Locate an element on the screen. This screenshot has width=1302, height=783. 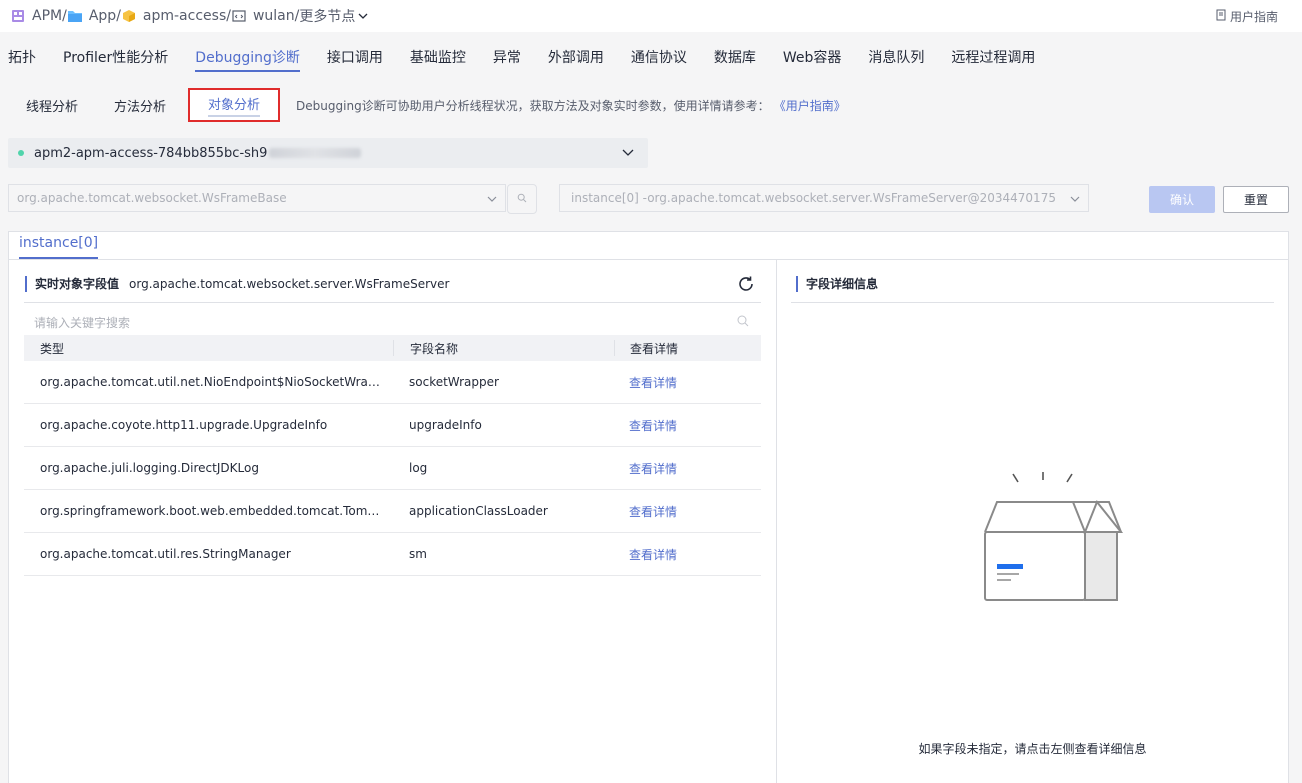
tab-exceptions: 异常 is located at coordinates (507, 57).